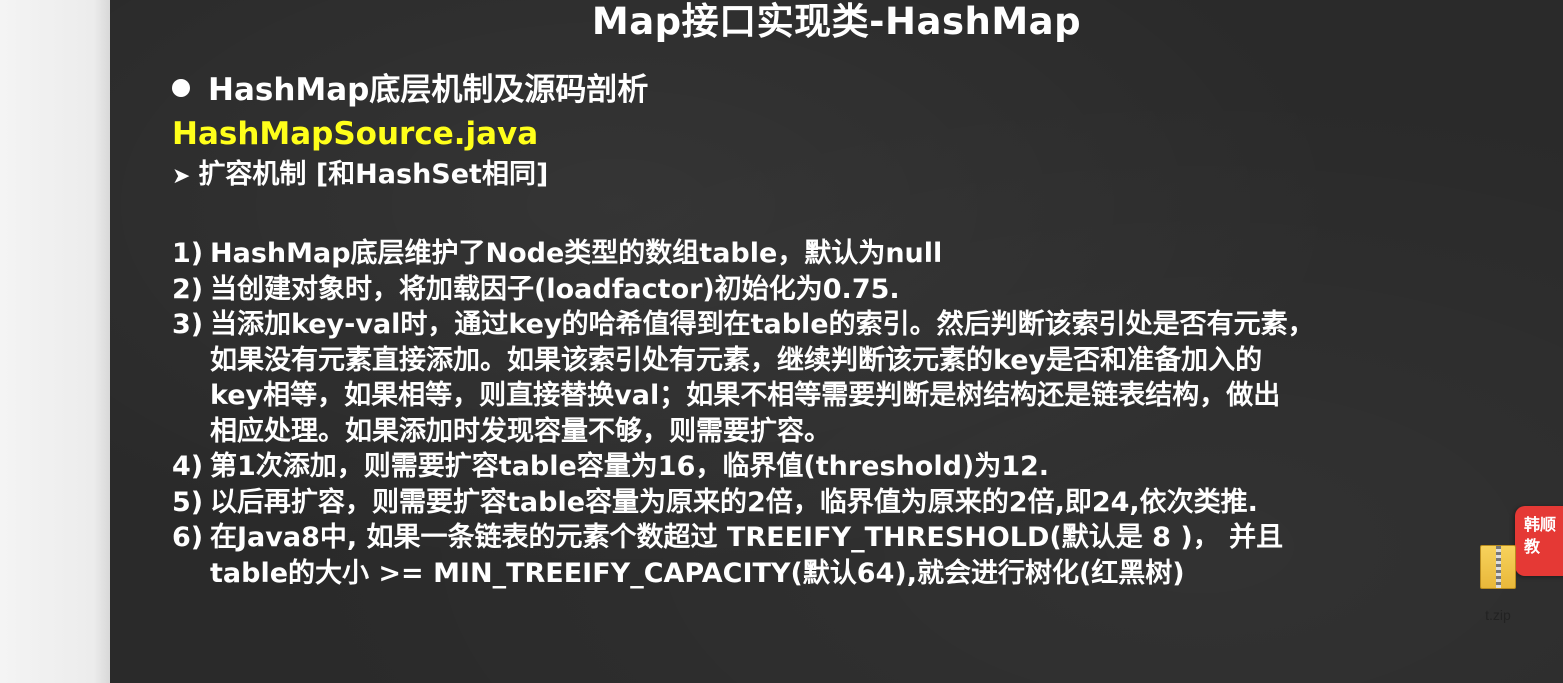 This screenshot has width=1563, height=683. Describe the element at coordinates (188, 466) in the screenshot. I see `item-number: 4)` at that location.